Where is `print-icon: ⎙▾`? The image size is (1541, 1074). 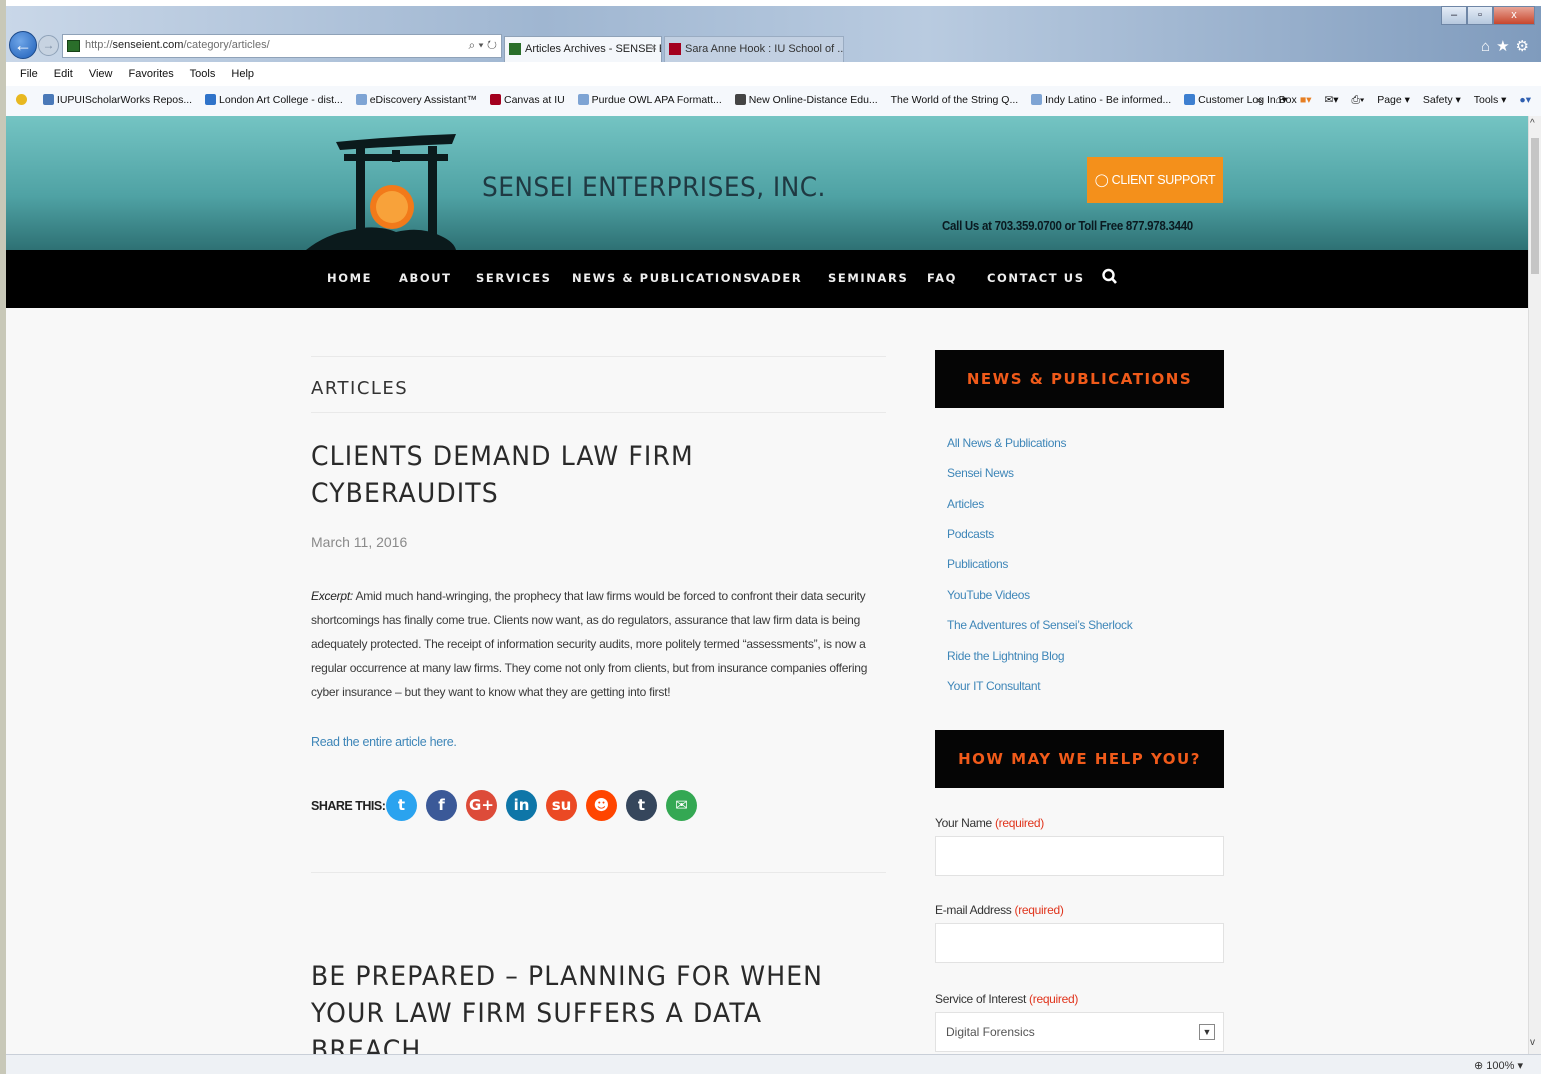 print-icon: ⎙▾ is located at coordinates (1357, 100).